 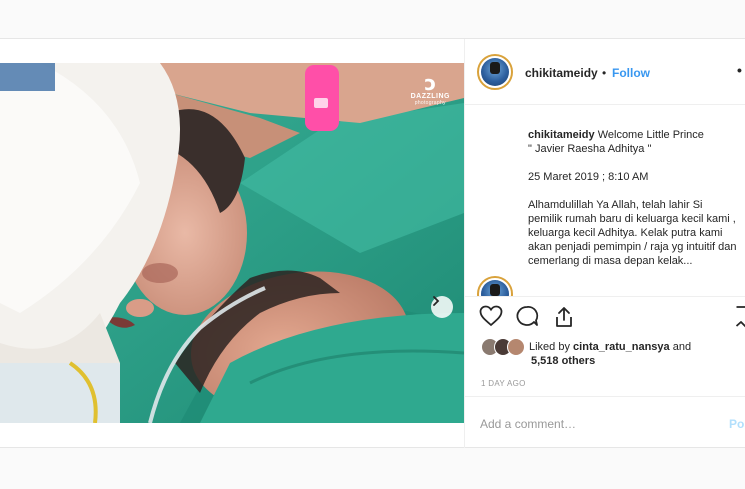 I want to click on post-timestamp: 1 DAY AGO, so click(x=503, y=383).